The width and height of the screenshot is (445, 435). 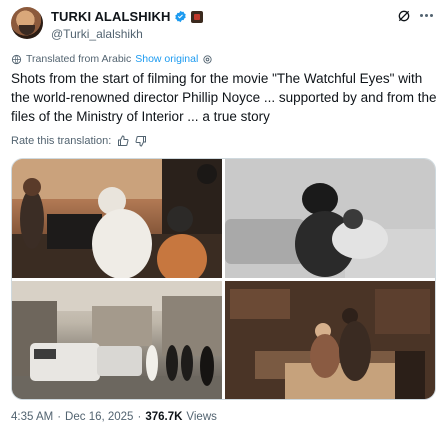 I want to click on image-1-drawing, so click(x=117, y=218).